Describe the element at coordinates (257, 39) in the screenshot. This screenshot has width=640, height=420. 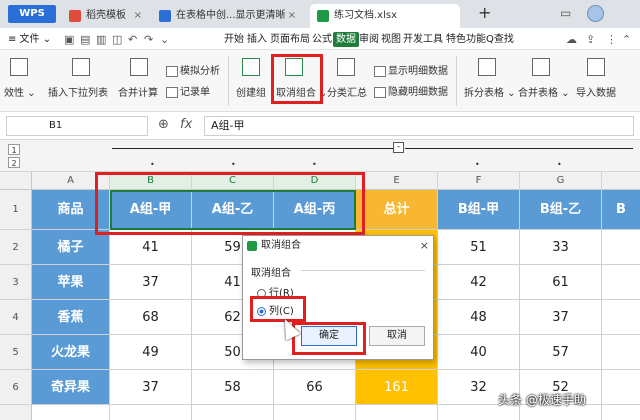
I see `menu-insert: 插入` at that location.